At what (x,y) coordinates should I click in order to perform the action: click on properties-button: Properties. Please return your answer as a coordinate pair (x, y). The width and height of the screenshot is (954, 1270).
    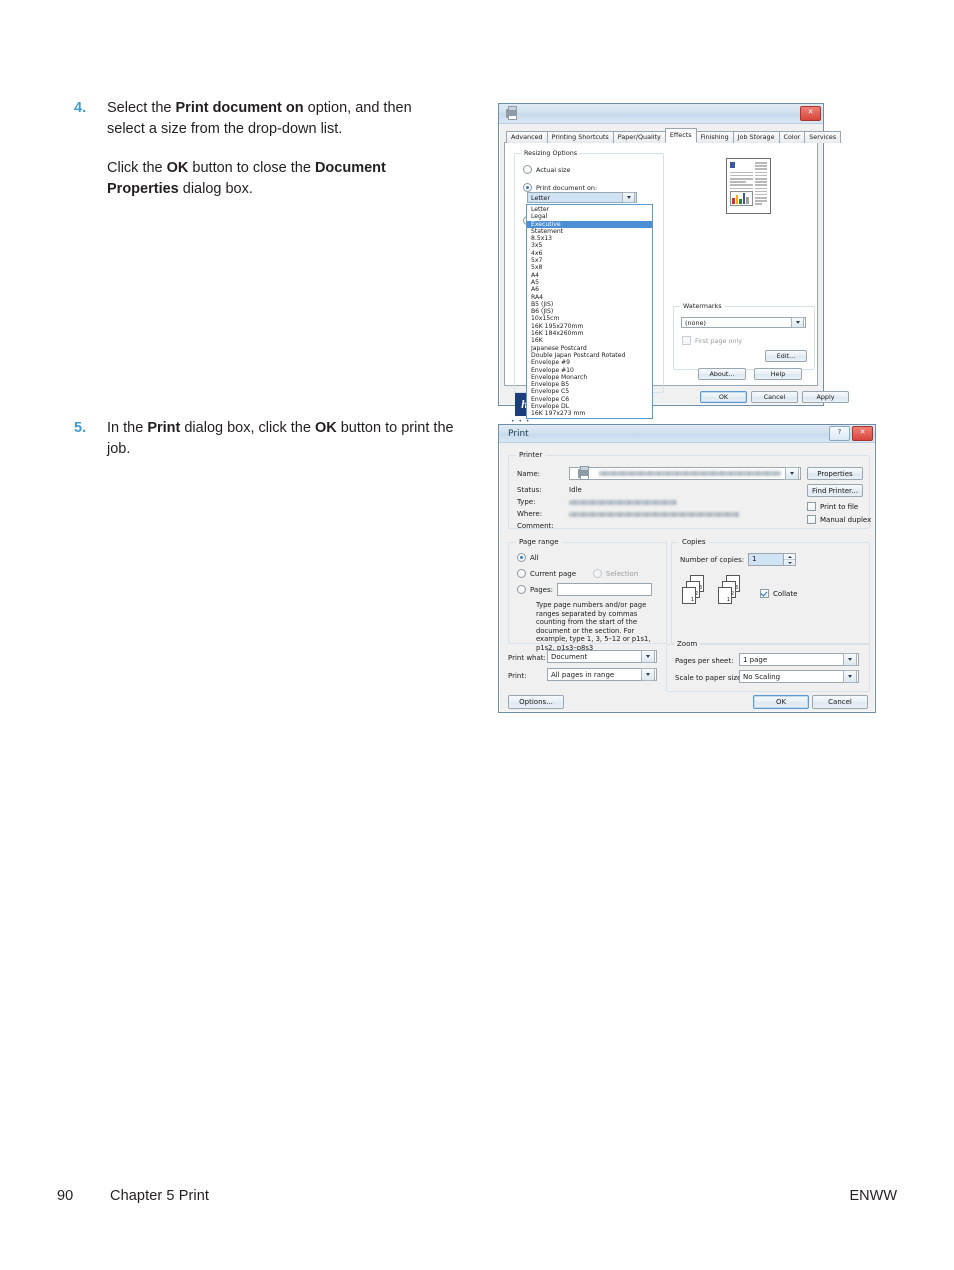
    Looking at the image, I should click on (835, 473).